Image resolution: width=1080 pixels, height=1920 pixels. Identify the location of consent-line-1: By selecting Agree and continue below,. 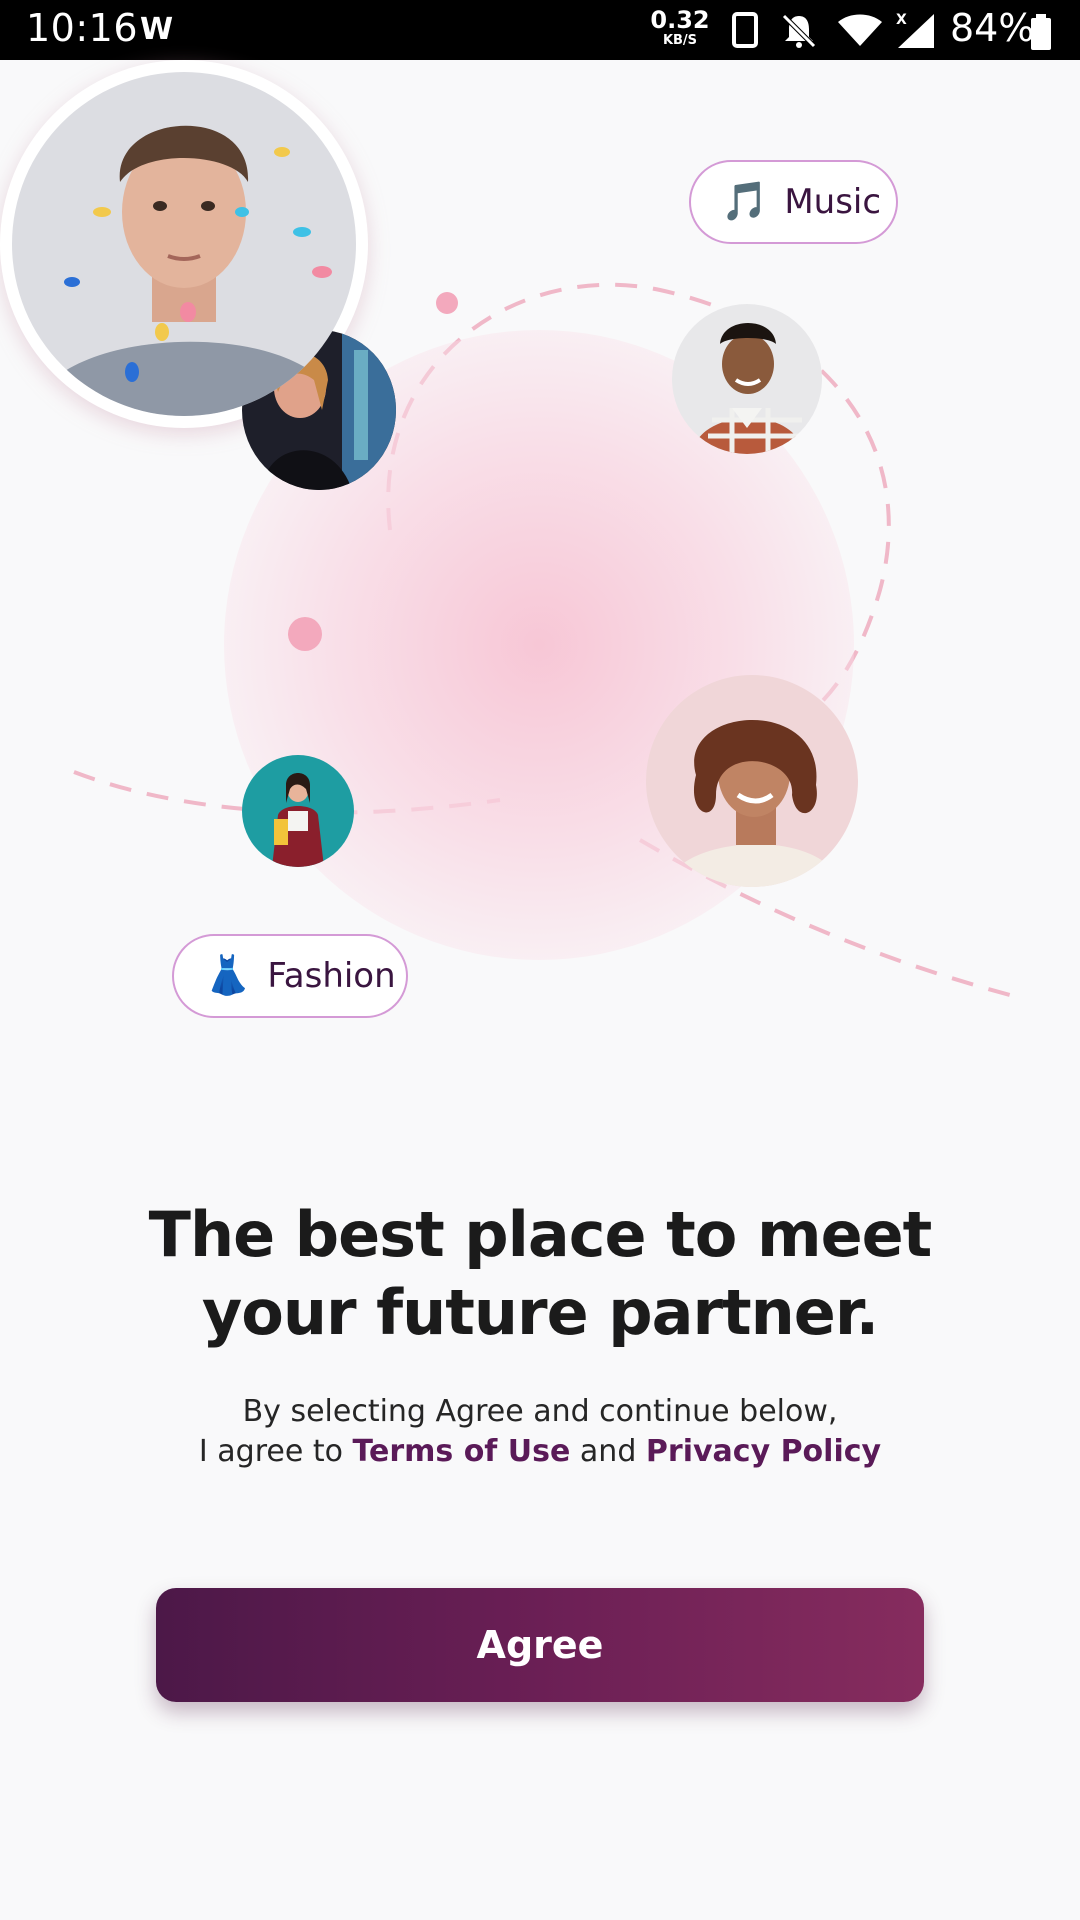
(540, 1411).